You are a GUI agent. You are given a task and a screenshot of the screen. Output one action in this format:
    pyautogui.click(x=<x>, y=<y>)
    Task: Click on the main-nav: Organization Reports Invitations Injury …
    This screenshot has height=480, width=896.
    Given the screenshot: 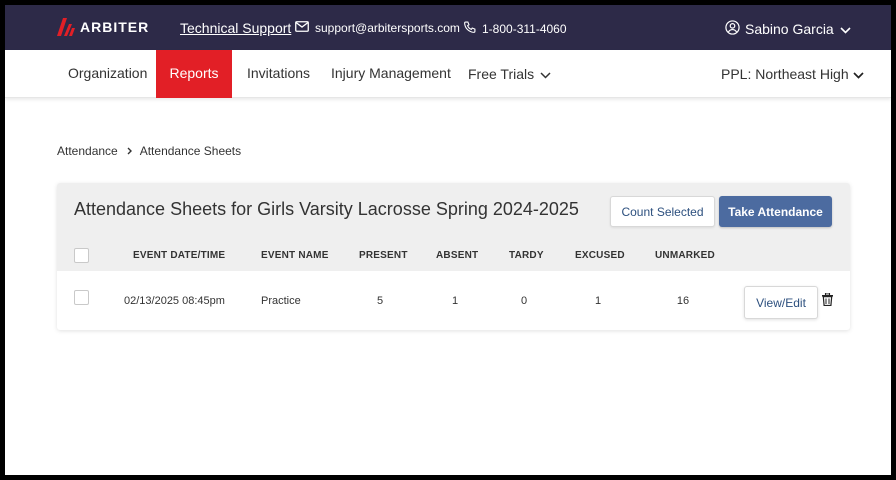 What is the action you would take?
    pyautogui.click(x=448, y=74)
    